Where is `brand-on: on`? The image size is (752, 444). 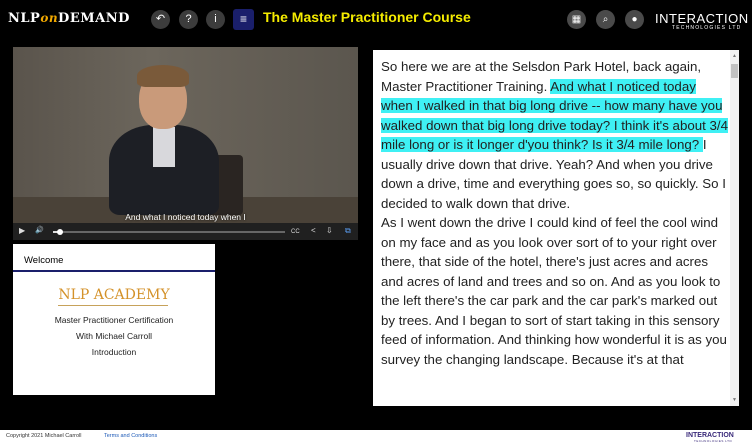 brand-on: on is located at coordinates (49, 18).